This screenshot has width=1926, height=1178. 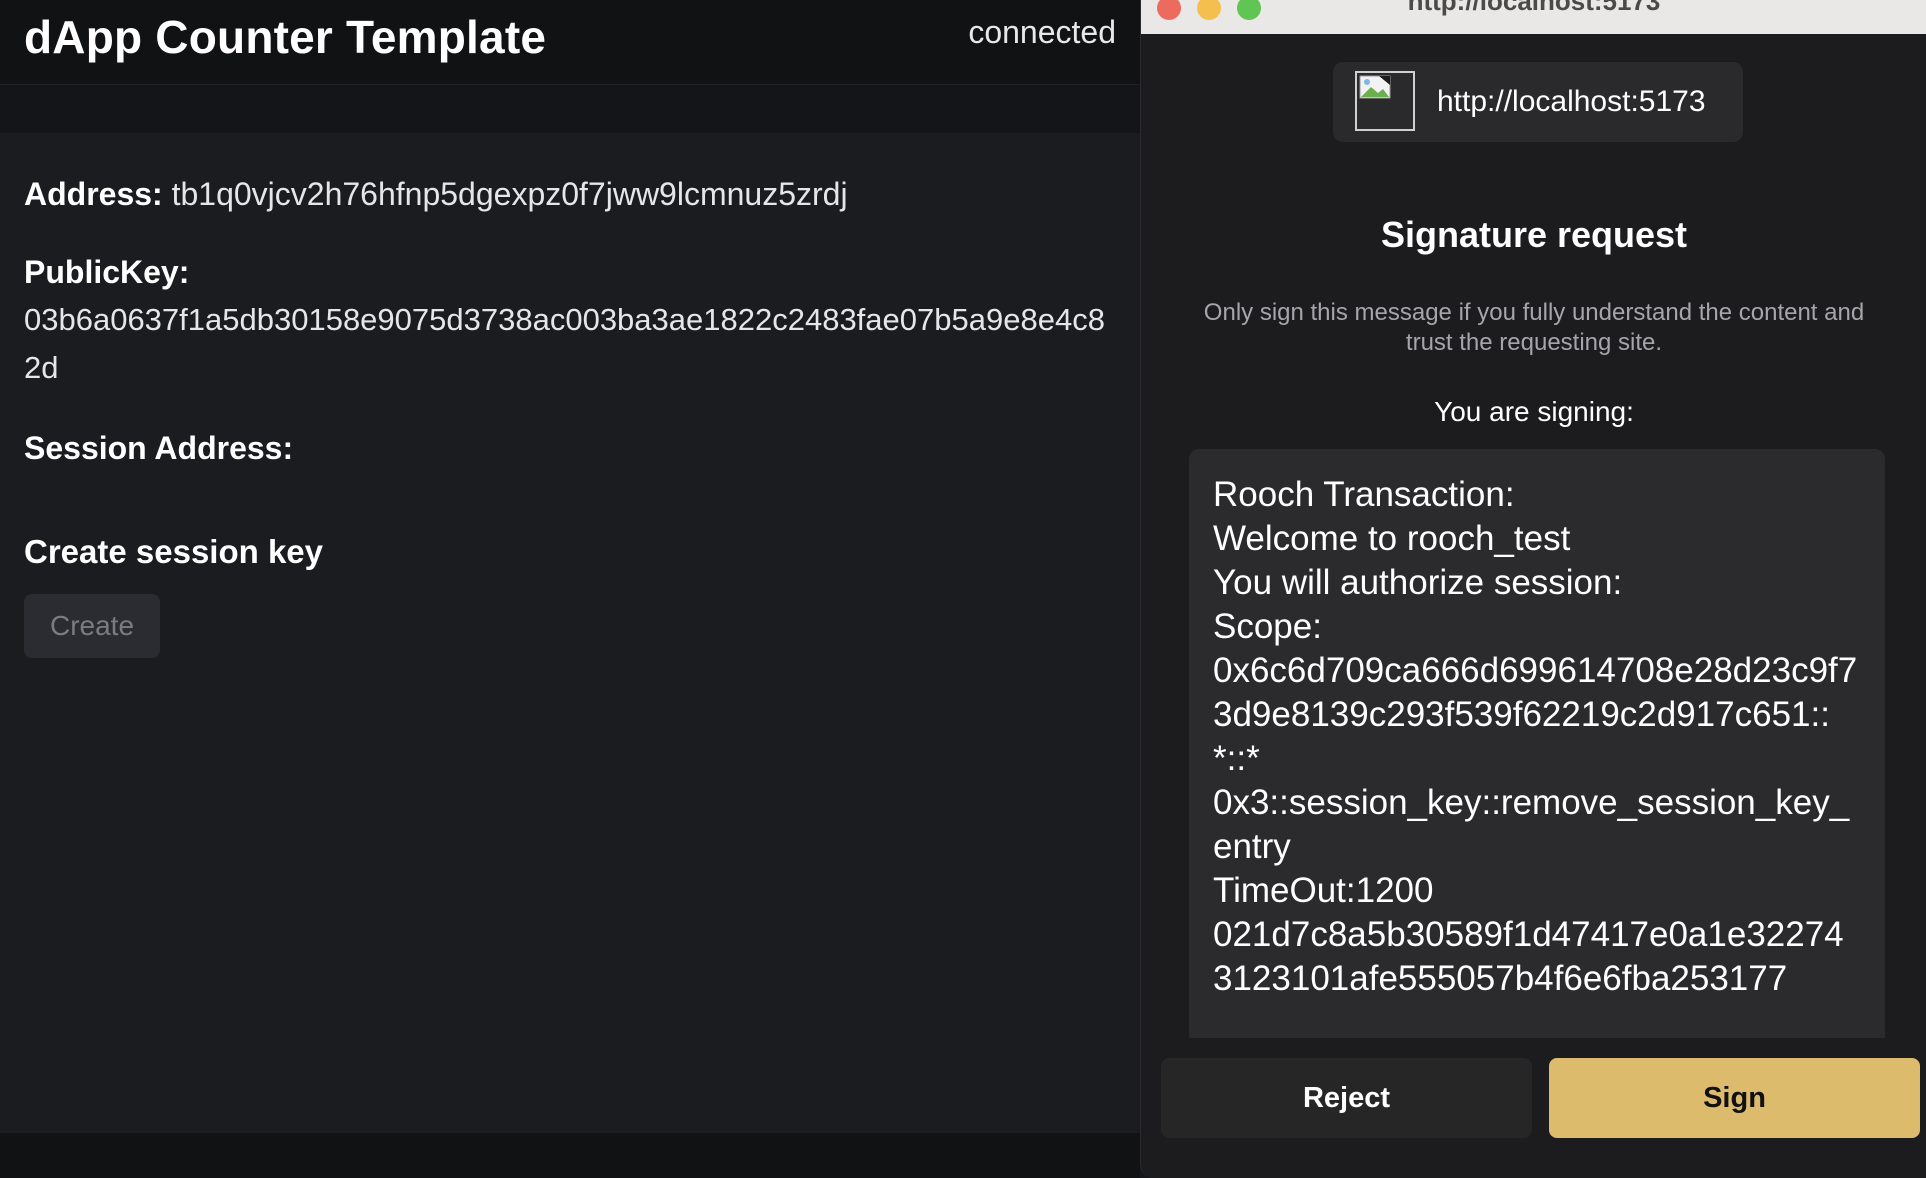 I want to click on window-titlebar: http://localhost:5173, so click(x=1533, y=17).